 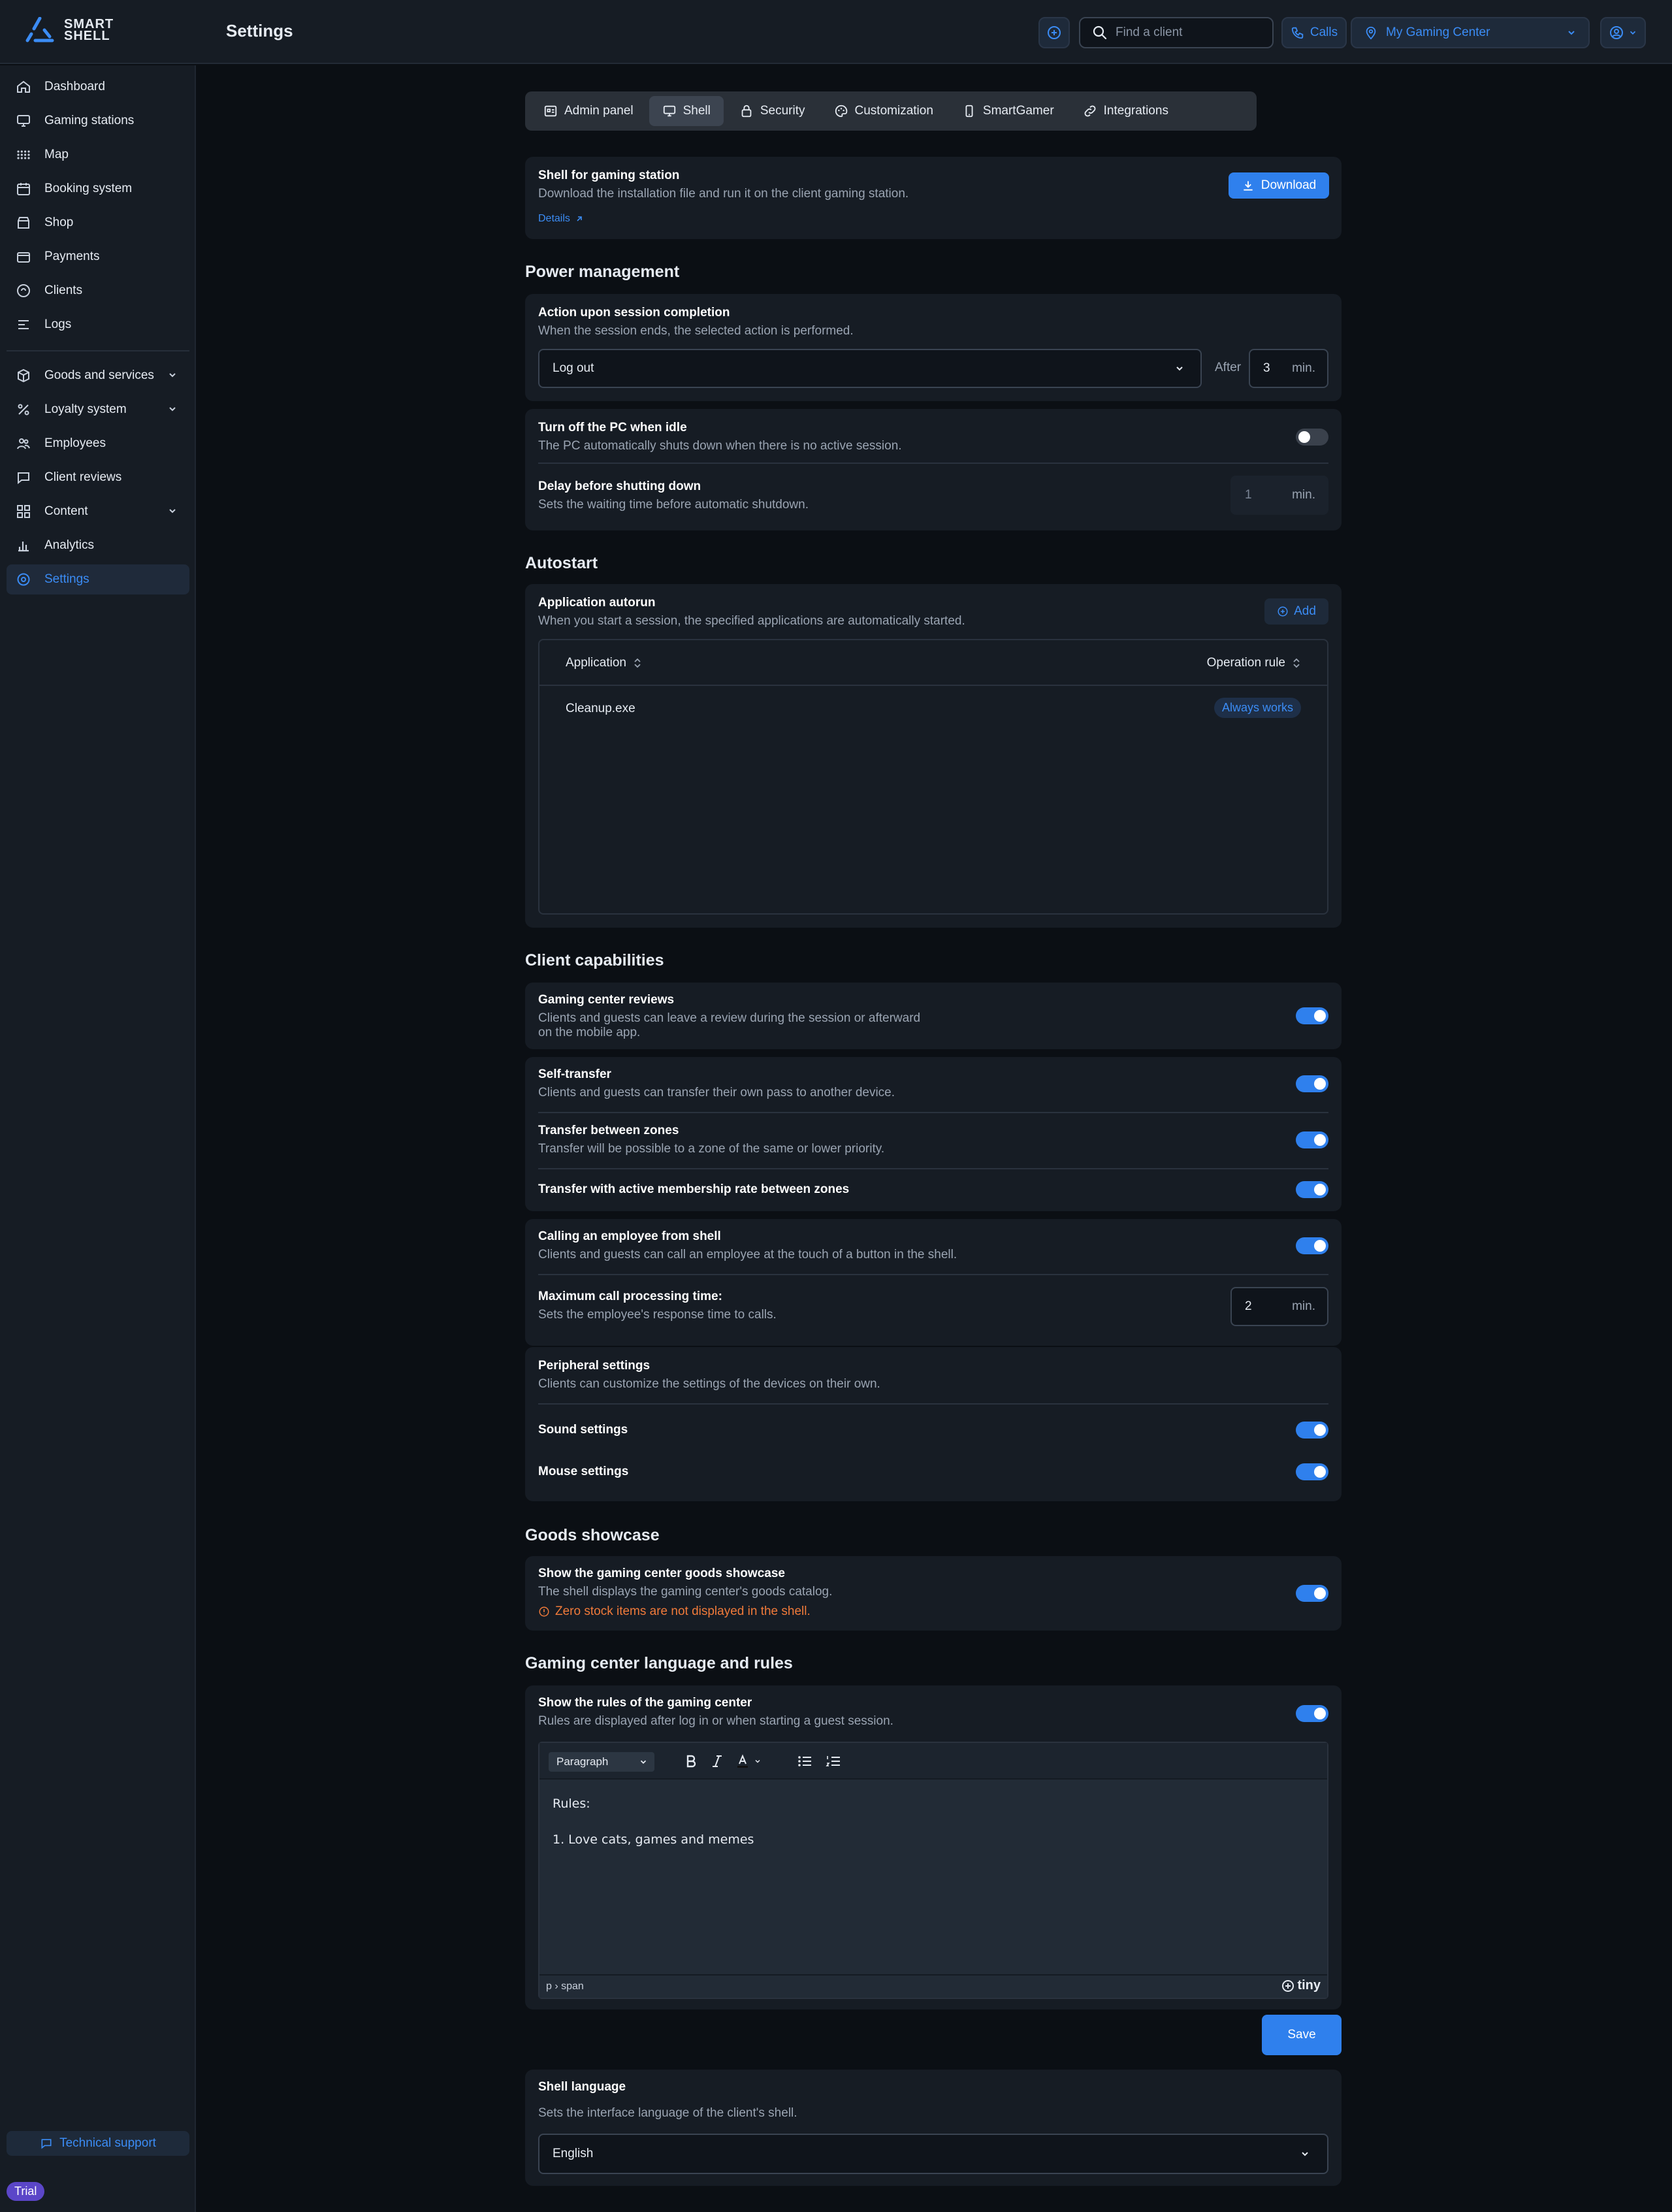 I want to click on technical-support-button: Technical support, so click(x=98, y=2144).